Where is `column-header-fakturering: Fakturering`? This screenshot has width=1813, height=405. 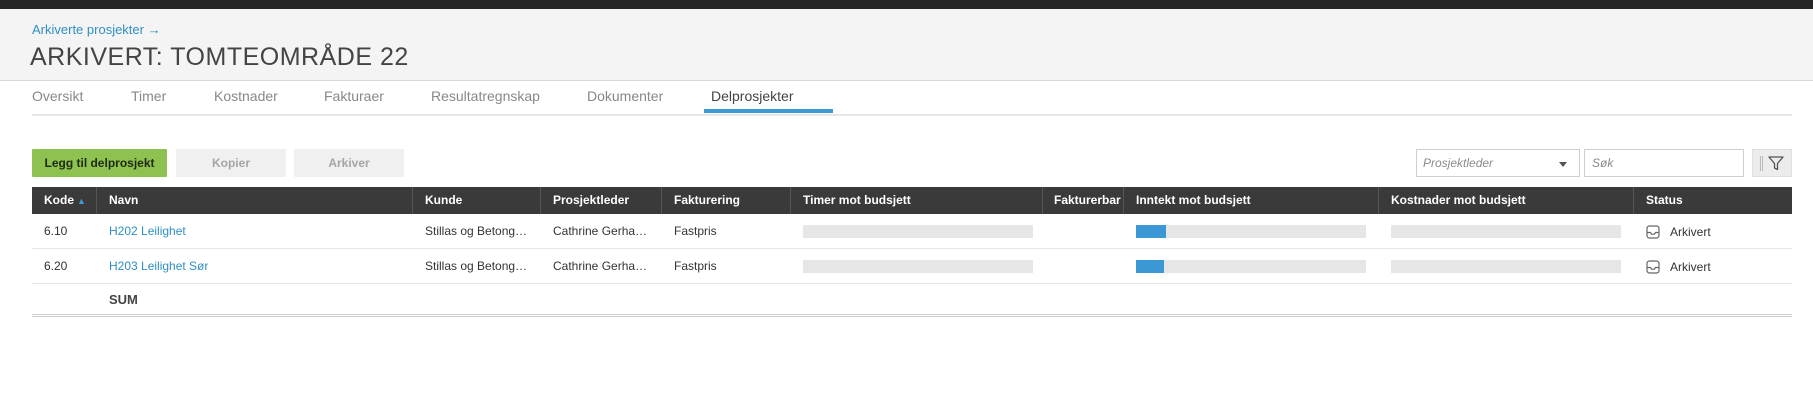
column-header-fakturering: Fakturering is located at coordinates (726, 200).